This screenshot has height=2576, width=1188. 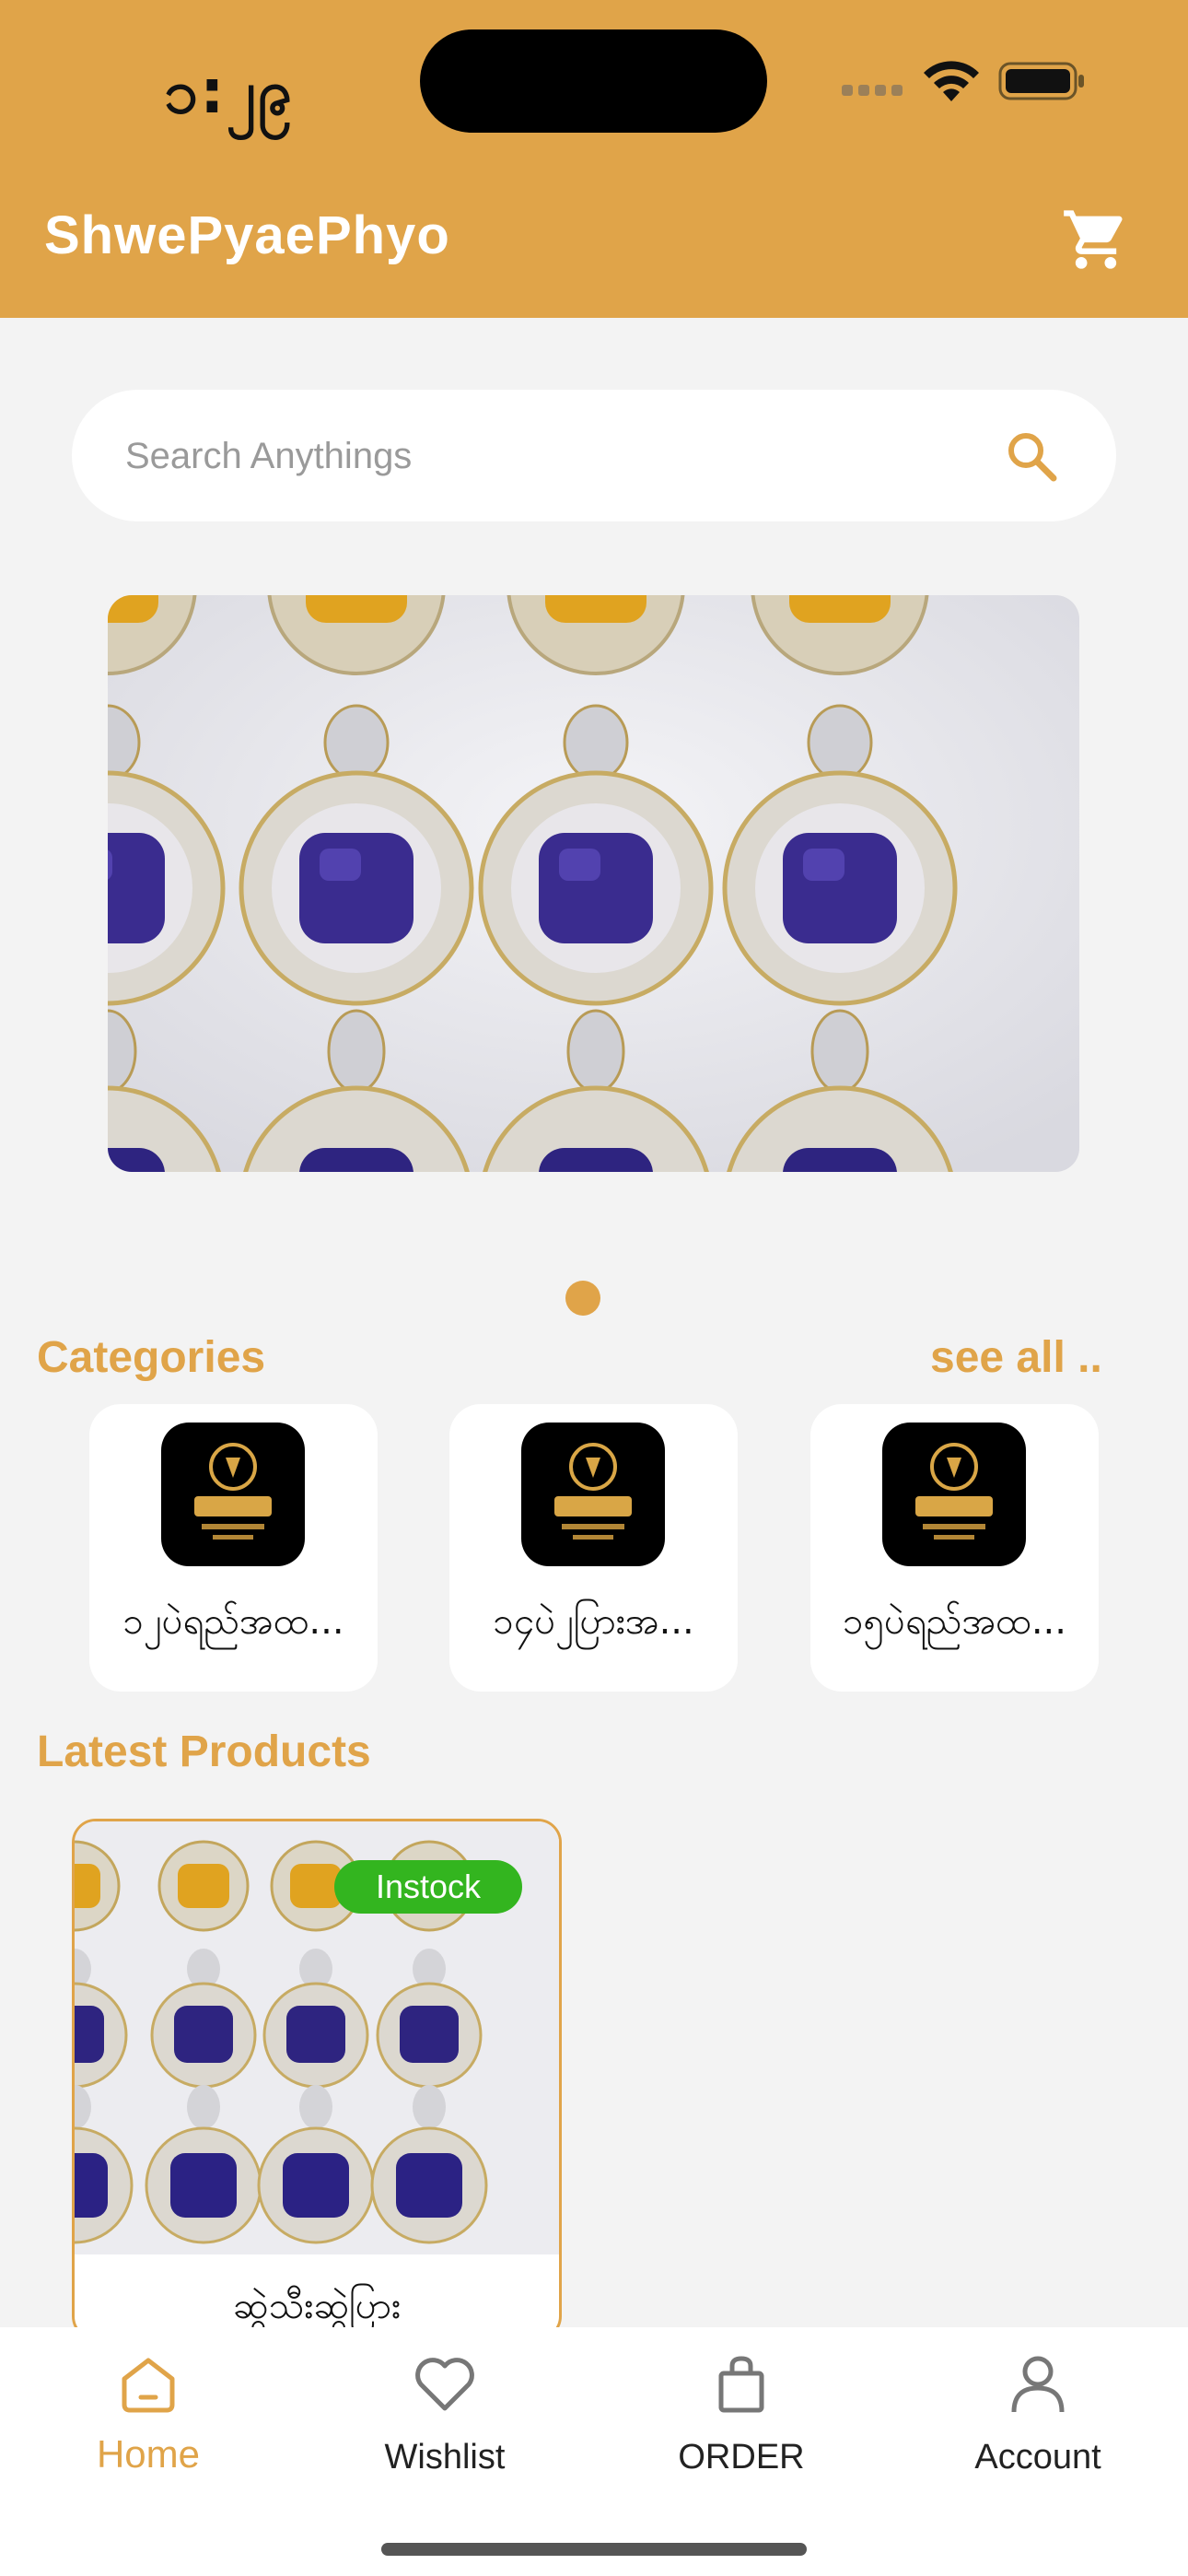 What do you see at coordinates (247, 235) in the screenshot?
I see `app-title: ShwePyaePhyo` at bounding box center [247, 235].